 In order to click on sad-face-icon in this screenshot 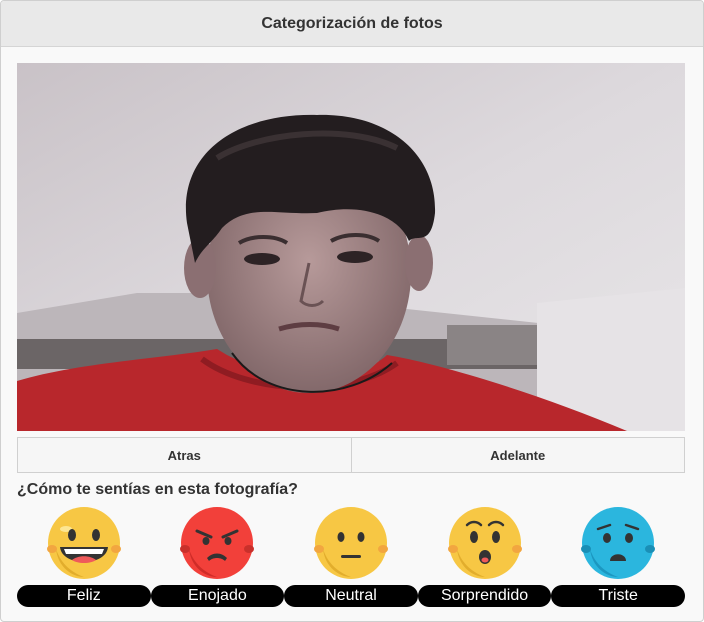, I will do `click(618, 543)`.